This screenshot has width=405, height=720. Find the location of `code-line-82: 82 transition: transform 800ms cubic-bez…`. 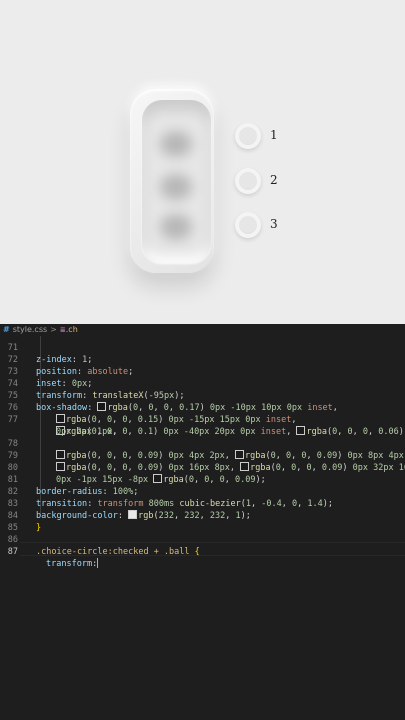

code-line-82: 82 transition: transform 800ms cubic-bez… is located at coordinates (202, 491).